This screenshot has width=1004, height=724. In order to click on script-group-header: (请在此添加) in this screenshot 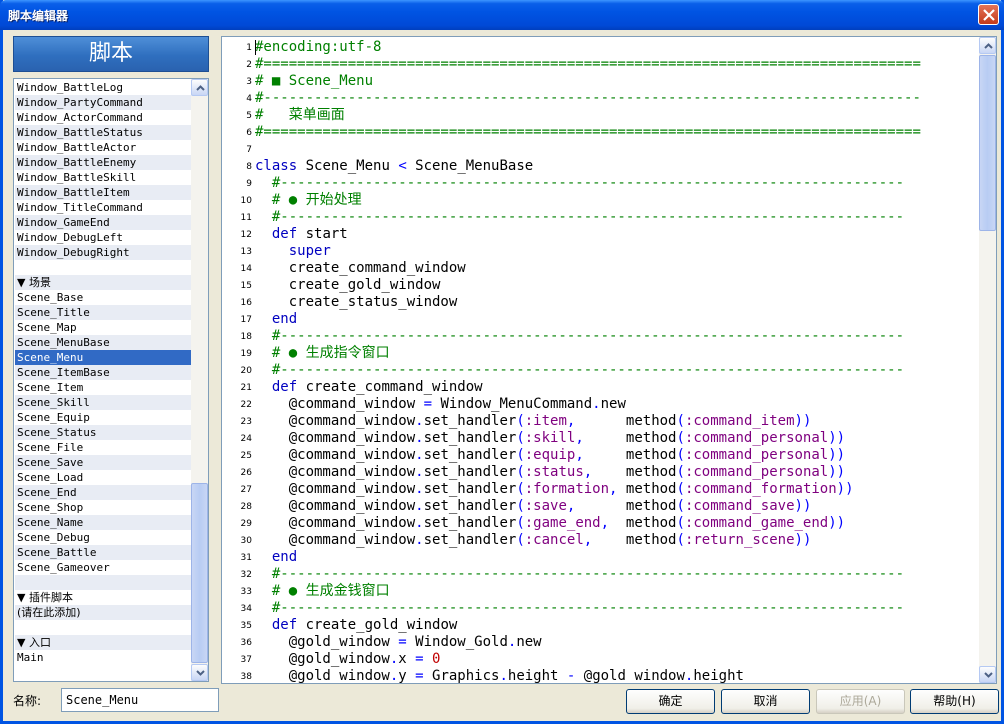, I will do `click(103, 612)`.